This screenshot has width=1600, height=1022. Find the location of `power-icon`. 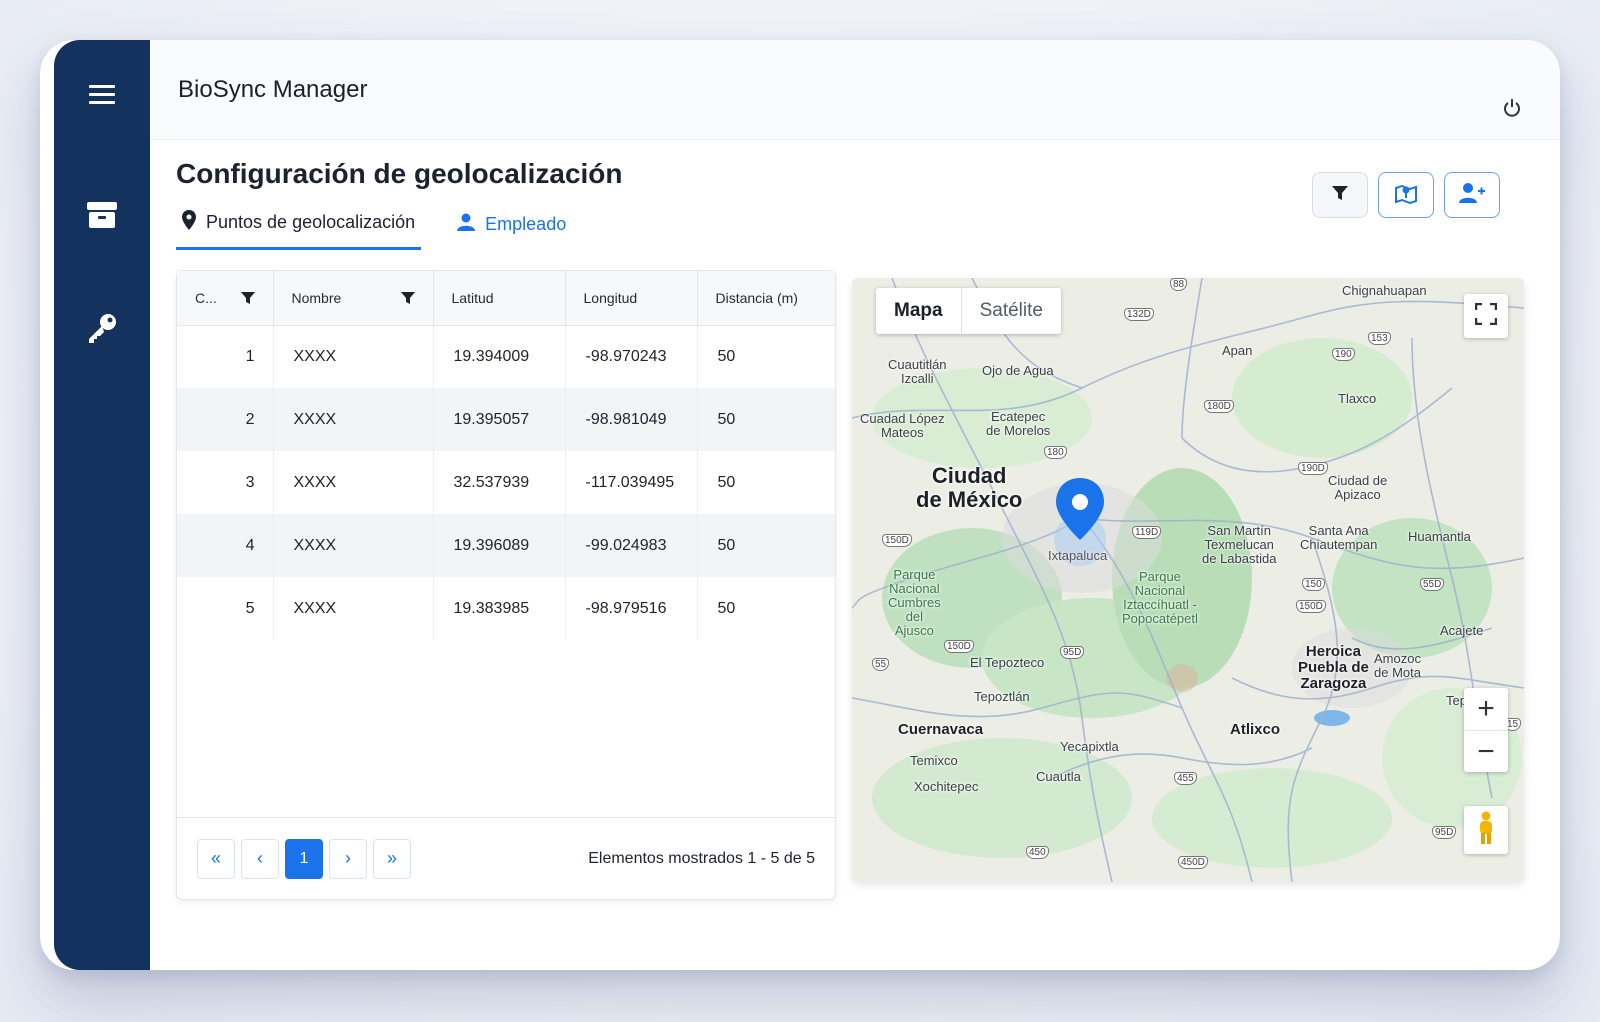

power-icon is located at coordinates (1512, 110).